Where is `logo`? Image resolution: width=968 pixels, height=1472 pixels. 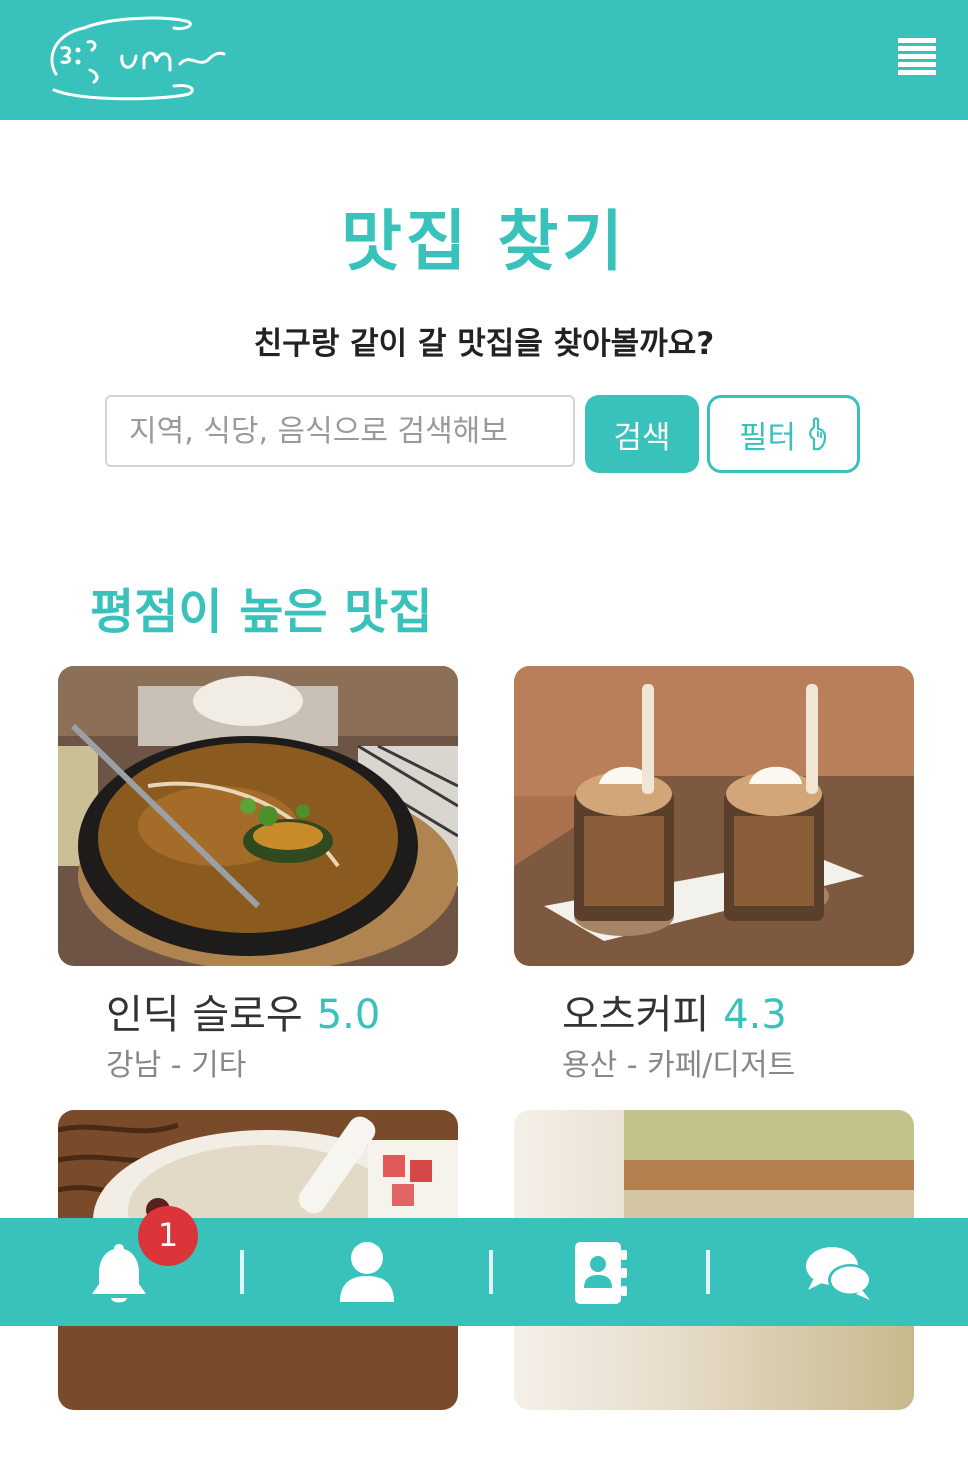 logo is located at coordinates (139, 58).